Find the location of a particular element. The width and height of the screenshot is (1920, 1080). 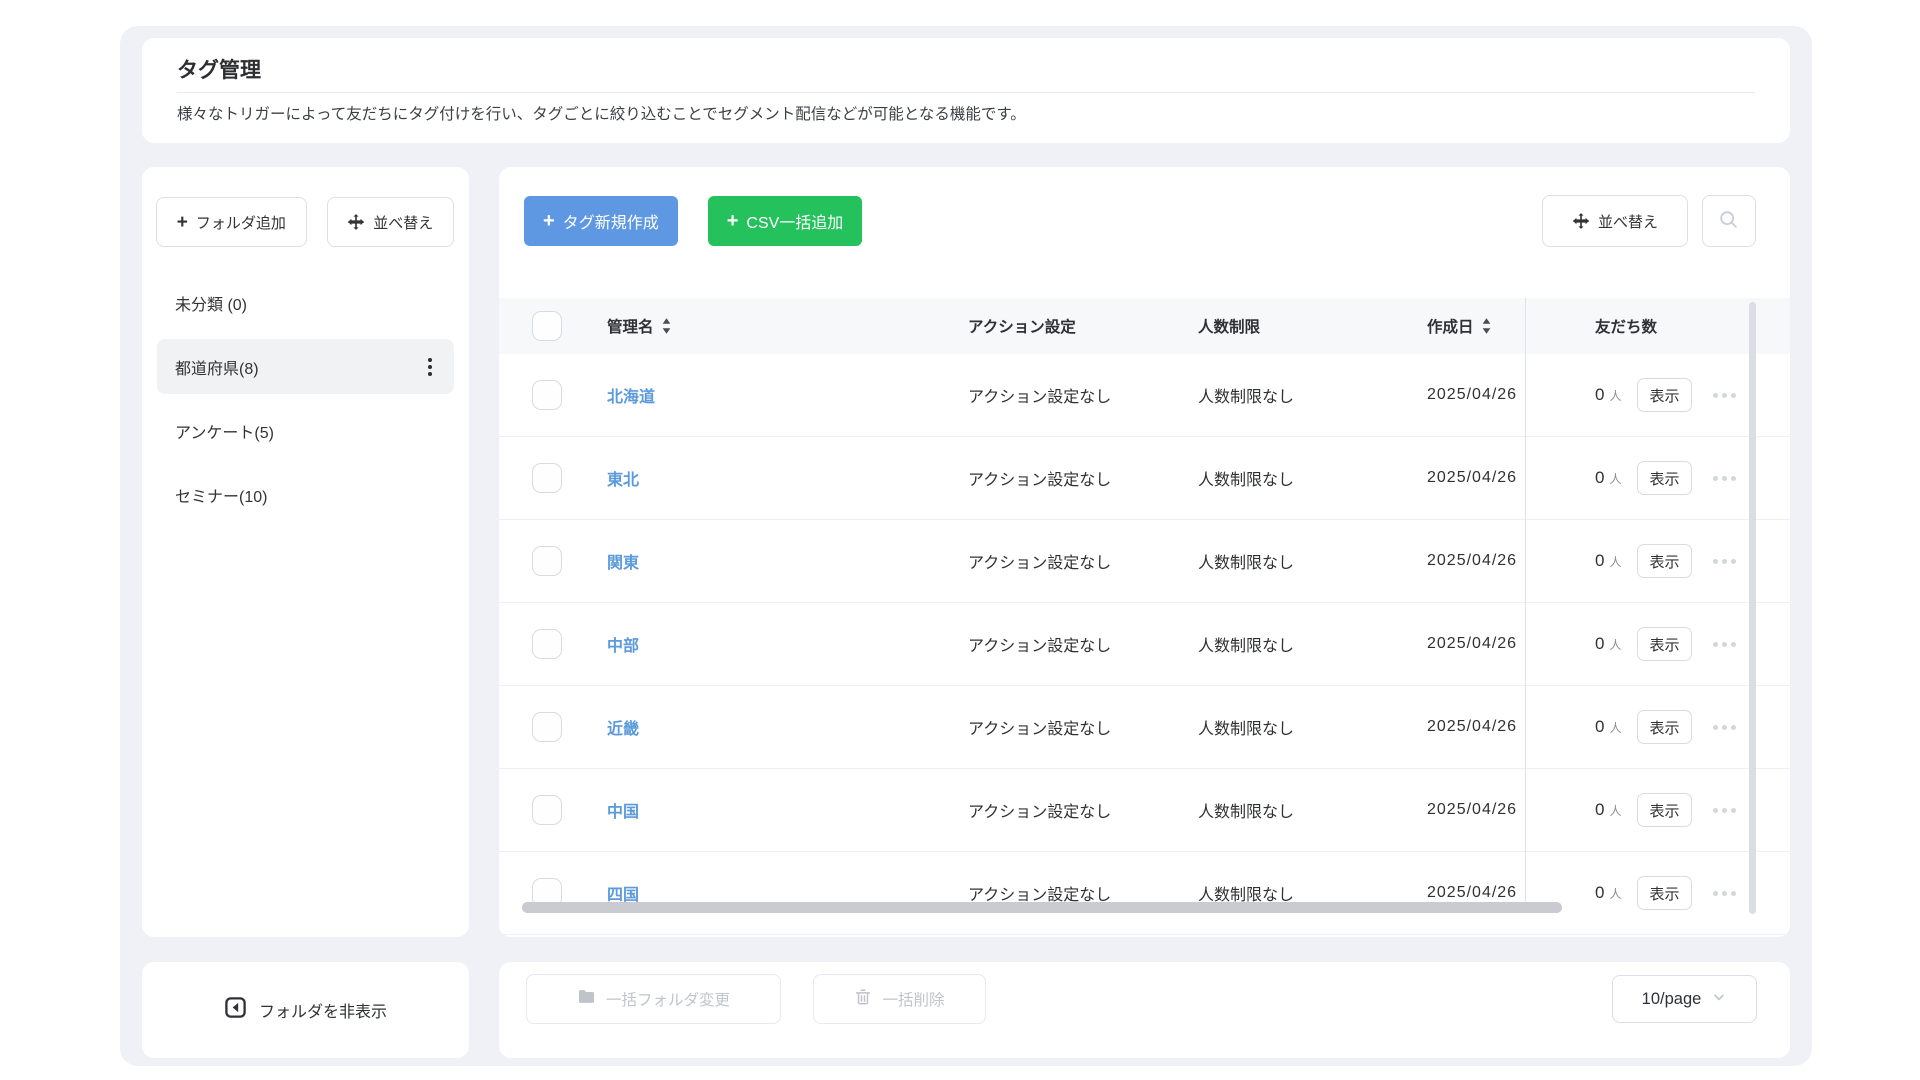

bulk-folder-change-button: 一括フォルダ変更 is located at coordinates (653, 999).